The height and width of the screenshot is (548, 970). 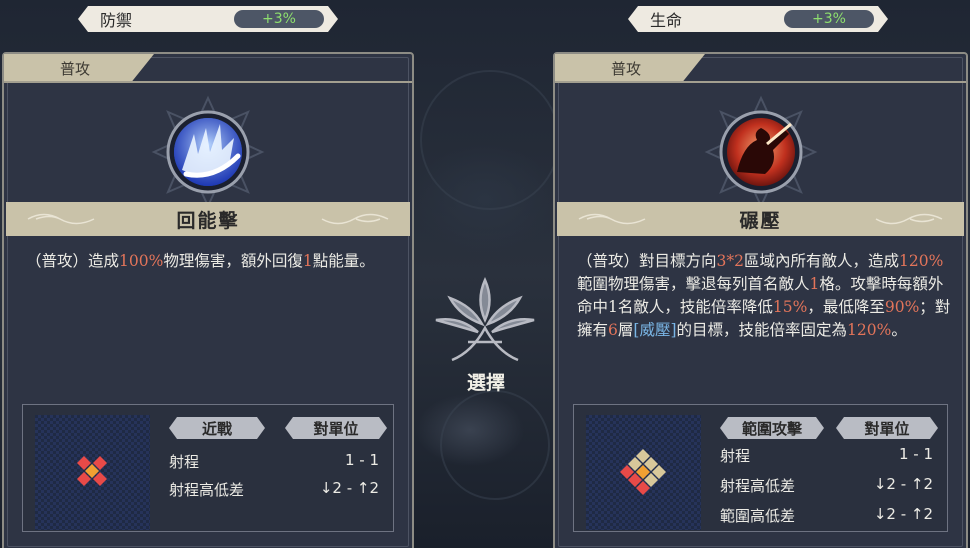 What do you see at coordinates (217, 428) in the screenshot?
I see `attack-type-badge: 近戰` at bounding box center [217, 428].